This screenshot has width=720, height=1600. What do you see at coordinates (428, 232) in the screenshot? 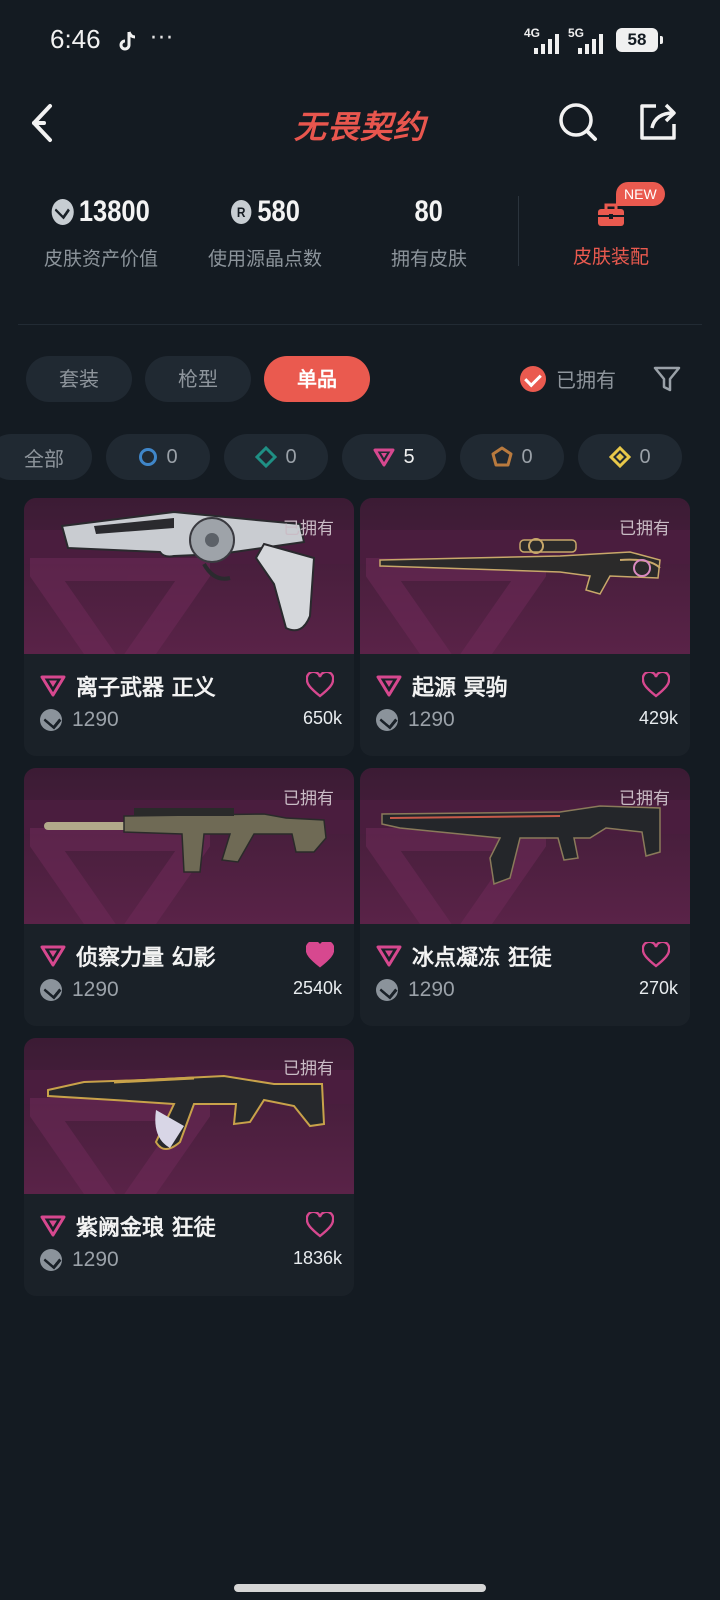
I see `stat-owned-skins: 80 拥有皮肤` at bounding box center [428, 232].